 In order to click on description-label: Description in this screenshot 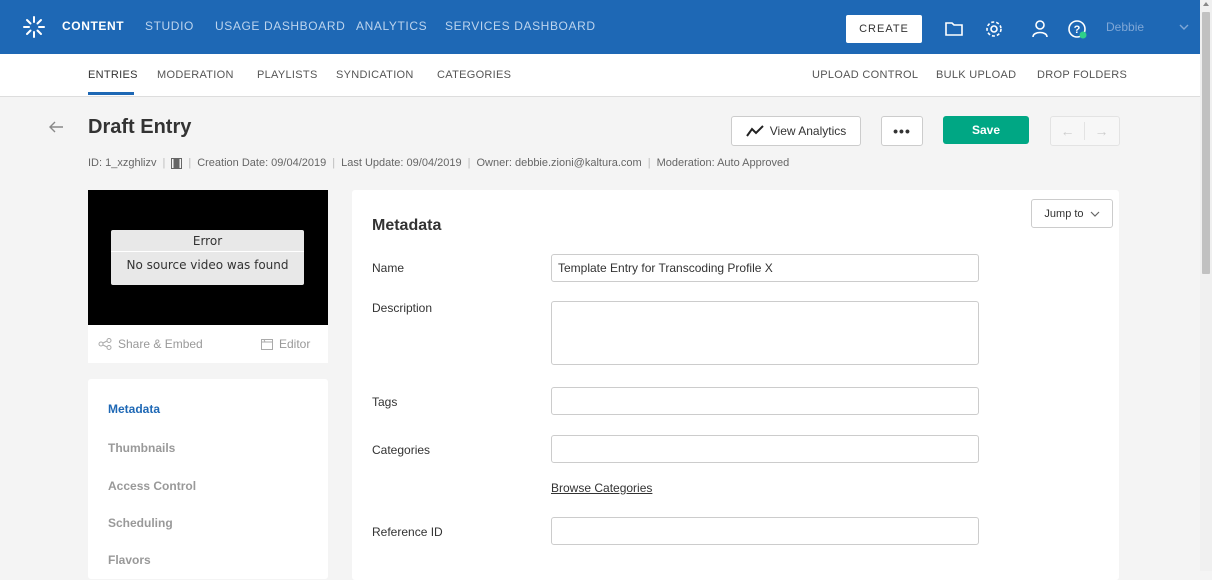, I will do `click(402, 308)`.